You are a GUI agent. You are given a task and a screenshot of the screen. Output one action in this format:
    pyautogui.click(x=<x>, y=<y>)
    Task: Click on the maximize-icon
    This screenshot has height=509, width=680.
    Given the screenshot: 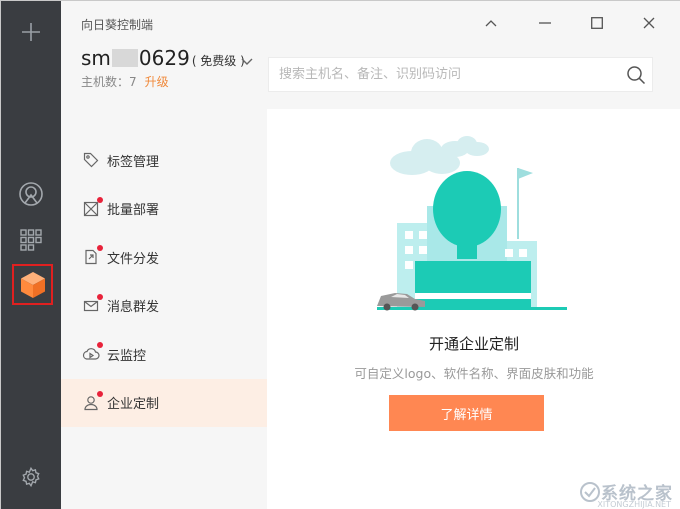 What is the action you would take?
    pyautogui.click(x=597, y=23)
    